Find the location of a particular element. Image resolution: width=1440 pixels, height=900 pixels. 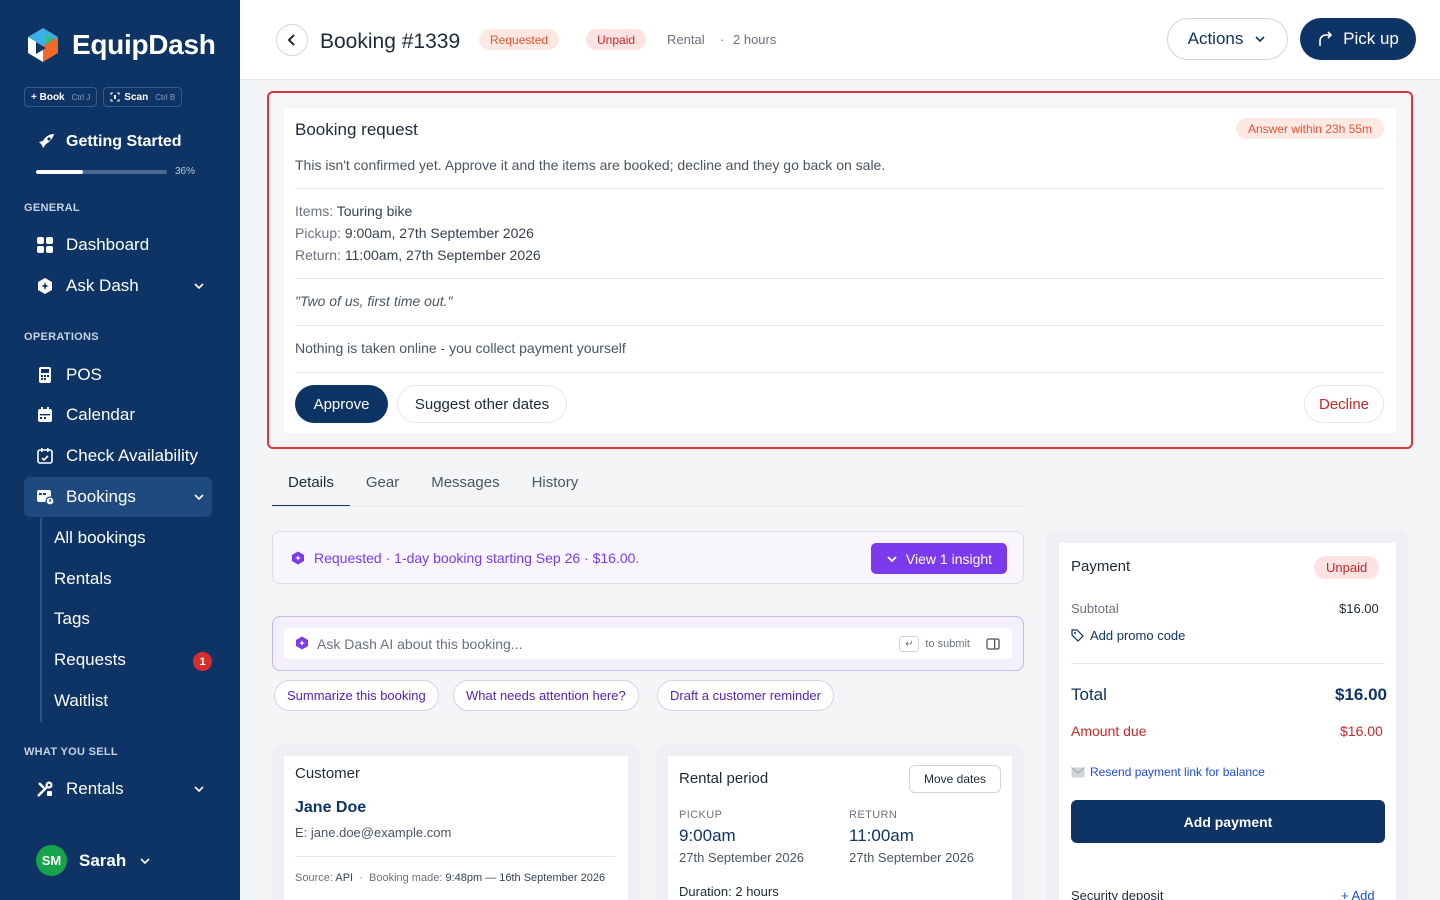

suggestion-chip-attention: What needs attention here? is located at coordinates (546, 695).